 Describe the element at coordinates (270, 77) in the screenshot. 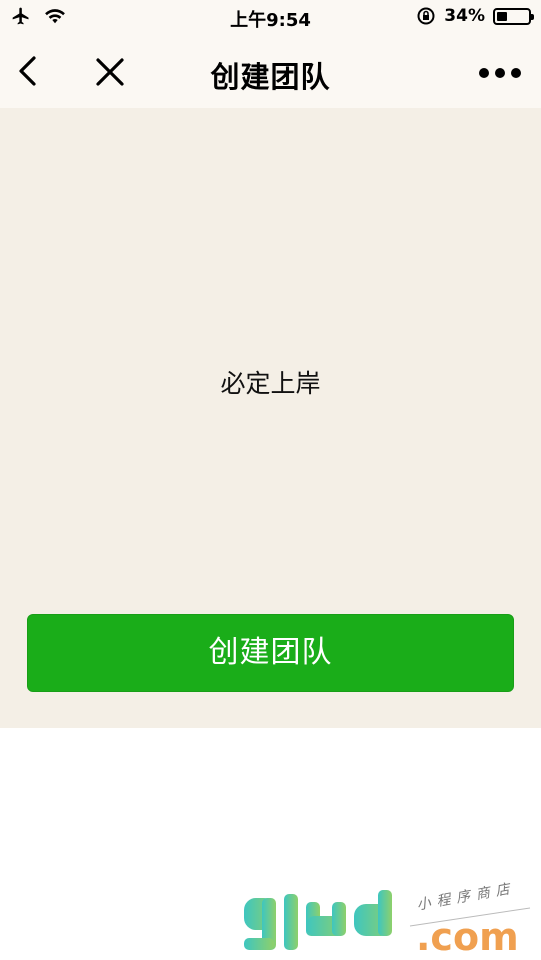

I see `page-title: 创建团队` at that location.